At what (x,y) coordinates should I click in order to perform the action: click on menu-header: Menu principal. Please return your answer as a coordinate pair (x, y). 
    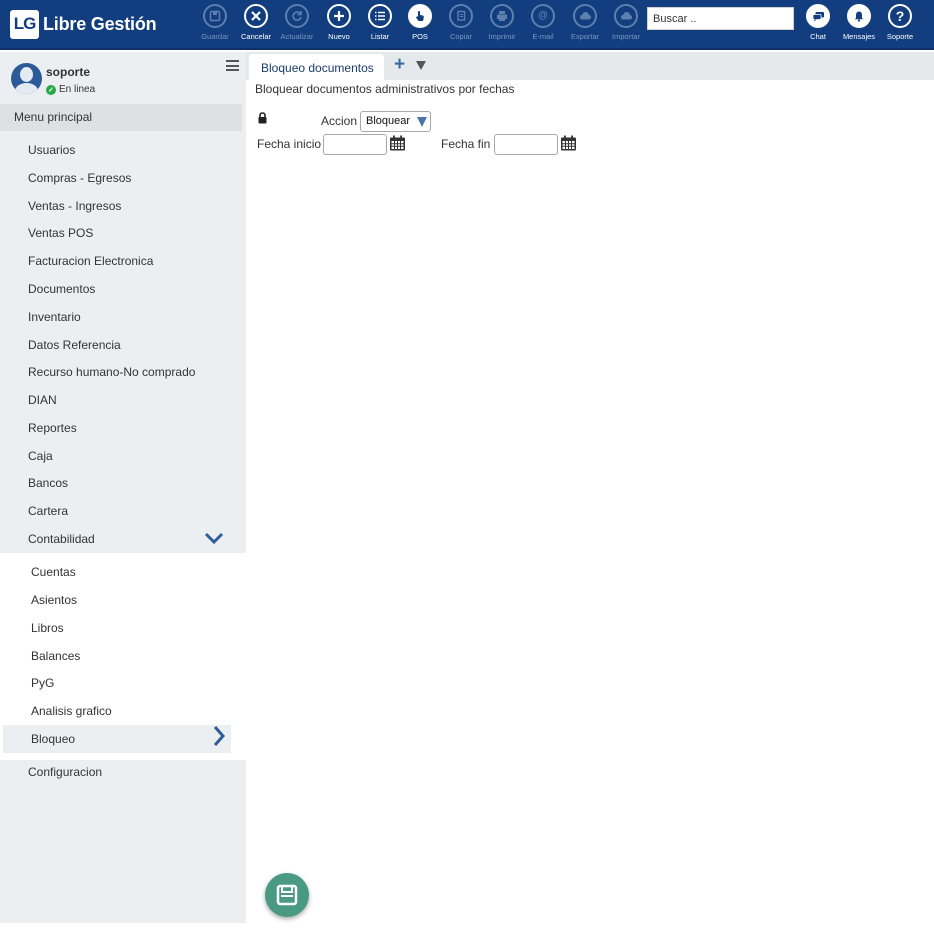
    Looking at the image, I should click on (121, 117).